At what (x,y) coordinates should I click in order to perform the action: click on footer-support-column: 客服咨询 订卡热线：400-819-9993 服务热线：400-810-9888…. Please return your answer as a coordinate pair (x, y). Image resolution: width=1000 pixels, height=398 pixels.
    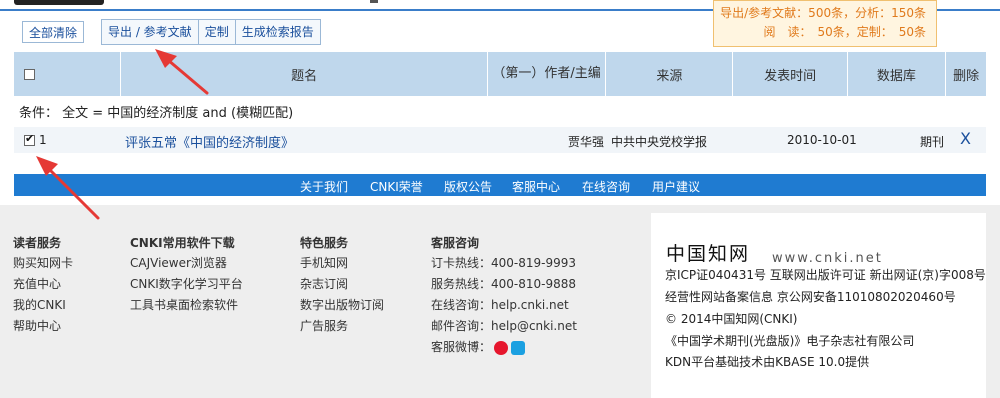
    Looking at the image, I should click on (504, 297).